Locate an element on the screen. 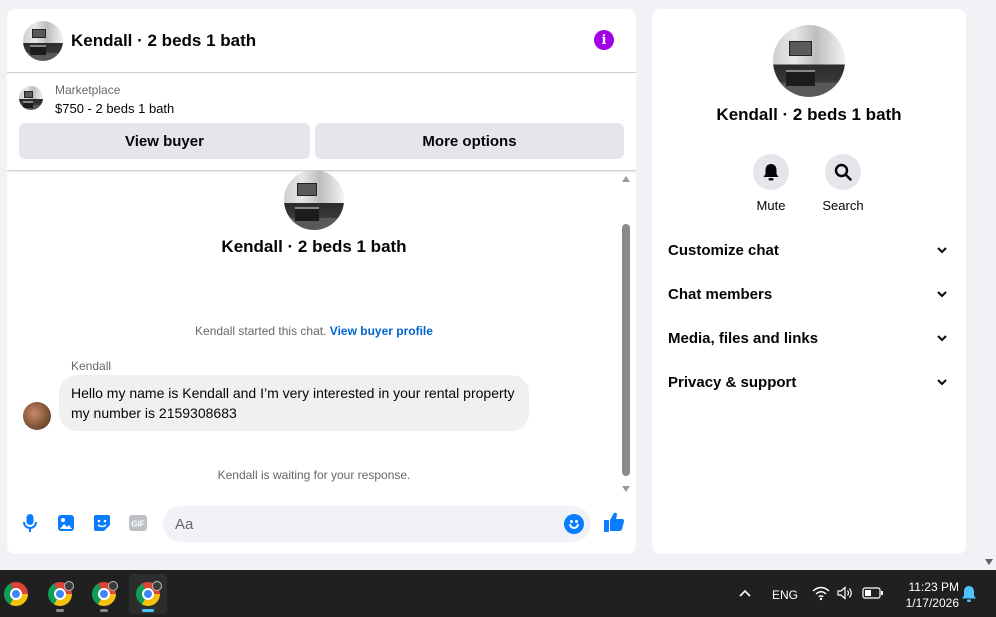  gif-icon: GIF is located at coordinates (138, 523).